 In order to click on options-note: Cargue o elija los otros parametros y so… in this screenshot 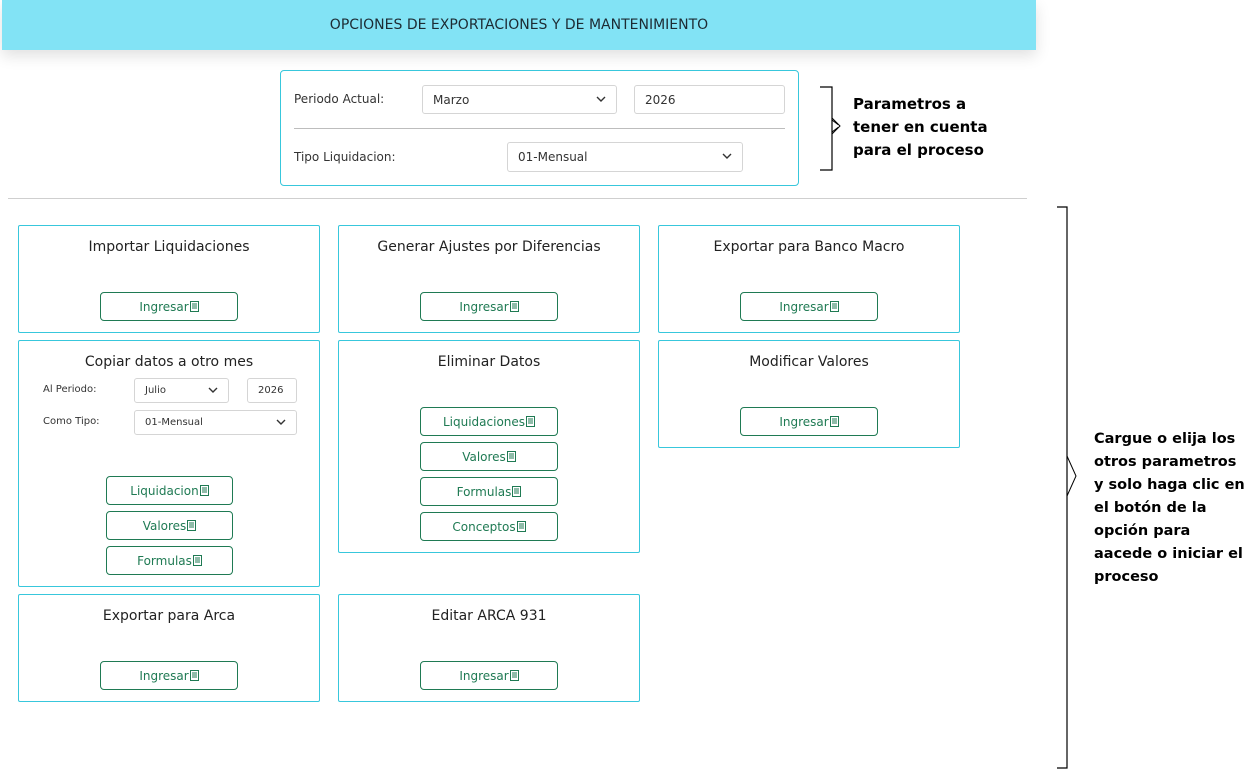, I will do `click(1169, 508)`.